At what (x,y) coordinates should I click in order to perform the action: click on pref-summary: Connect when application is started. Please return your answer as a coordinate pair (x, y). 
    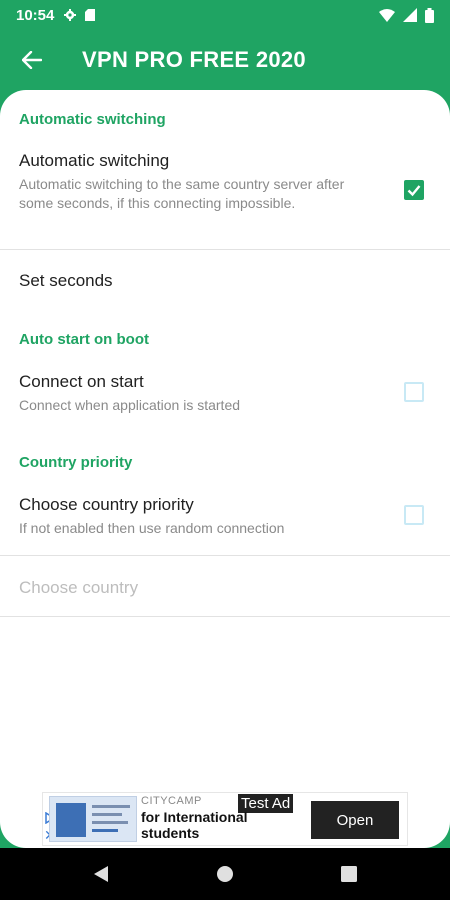
    Looking at the image, I should click on (130, 405).